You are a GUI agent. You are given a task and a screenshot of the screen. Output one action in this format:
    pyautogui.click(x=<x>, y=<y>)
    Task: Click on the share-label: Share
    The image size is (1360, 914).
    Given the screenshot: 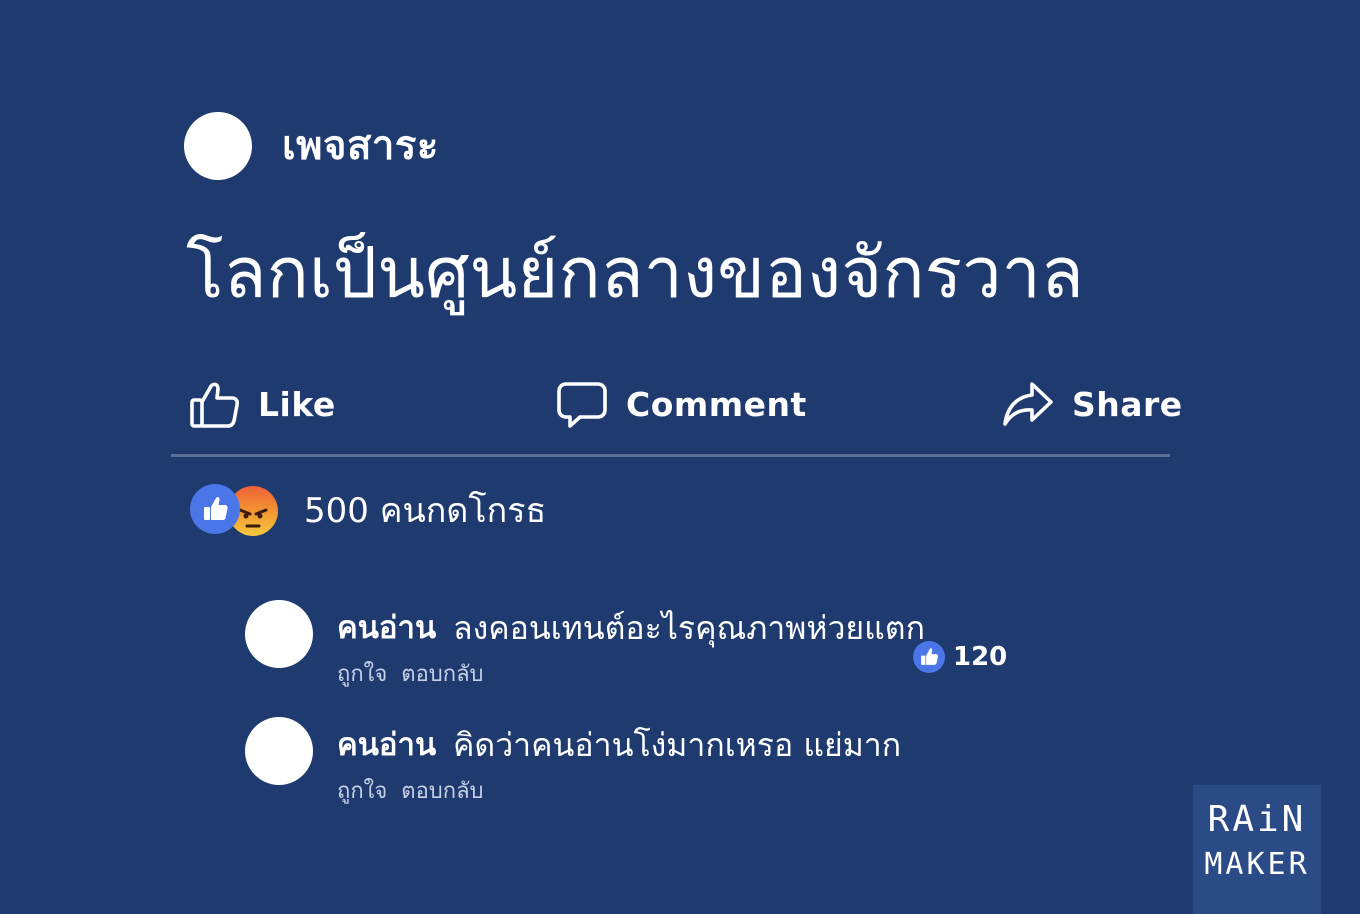 What is the action you would take?
    pyautogui.click(x=1127, y=404)
    